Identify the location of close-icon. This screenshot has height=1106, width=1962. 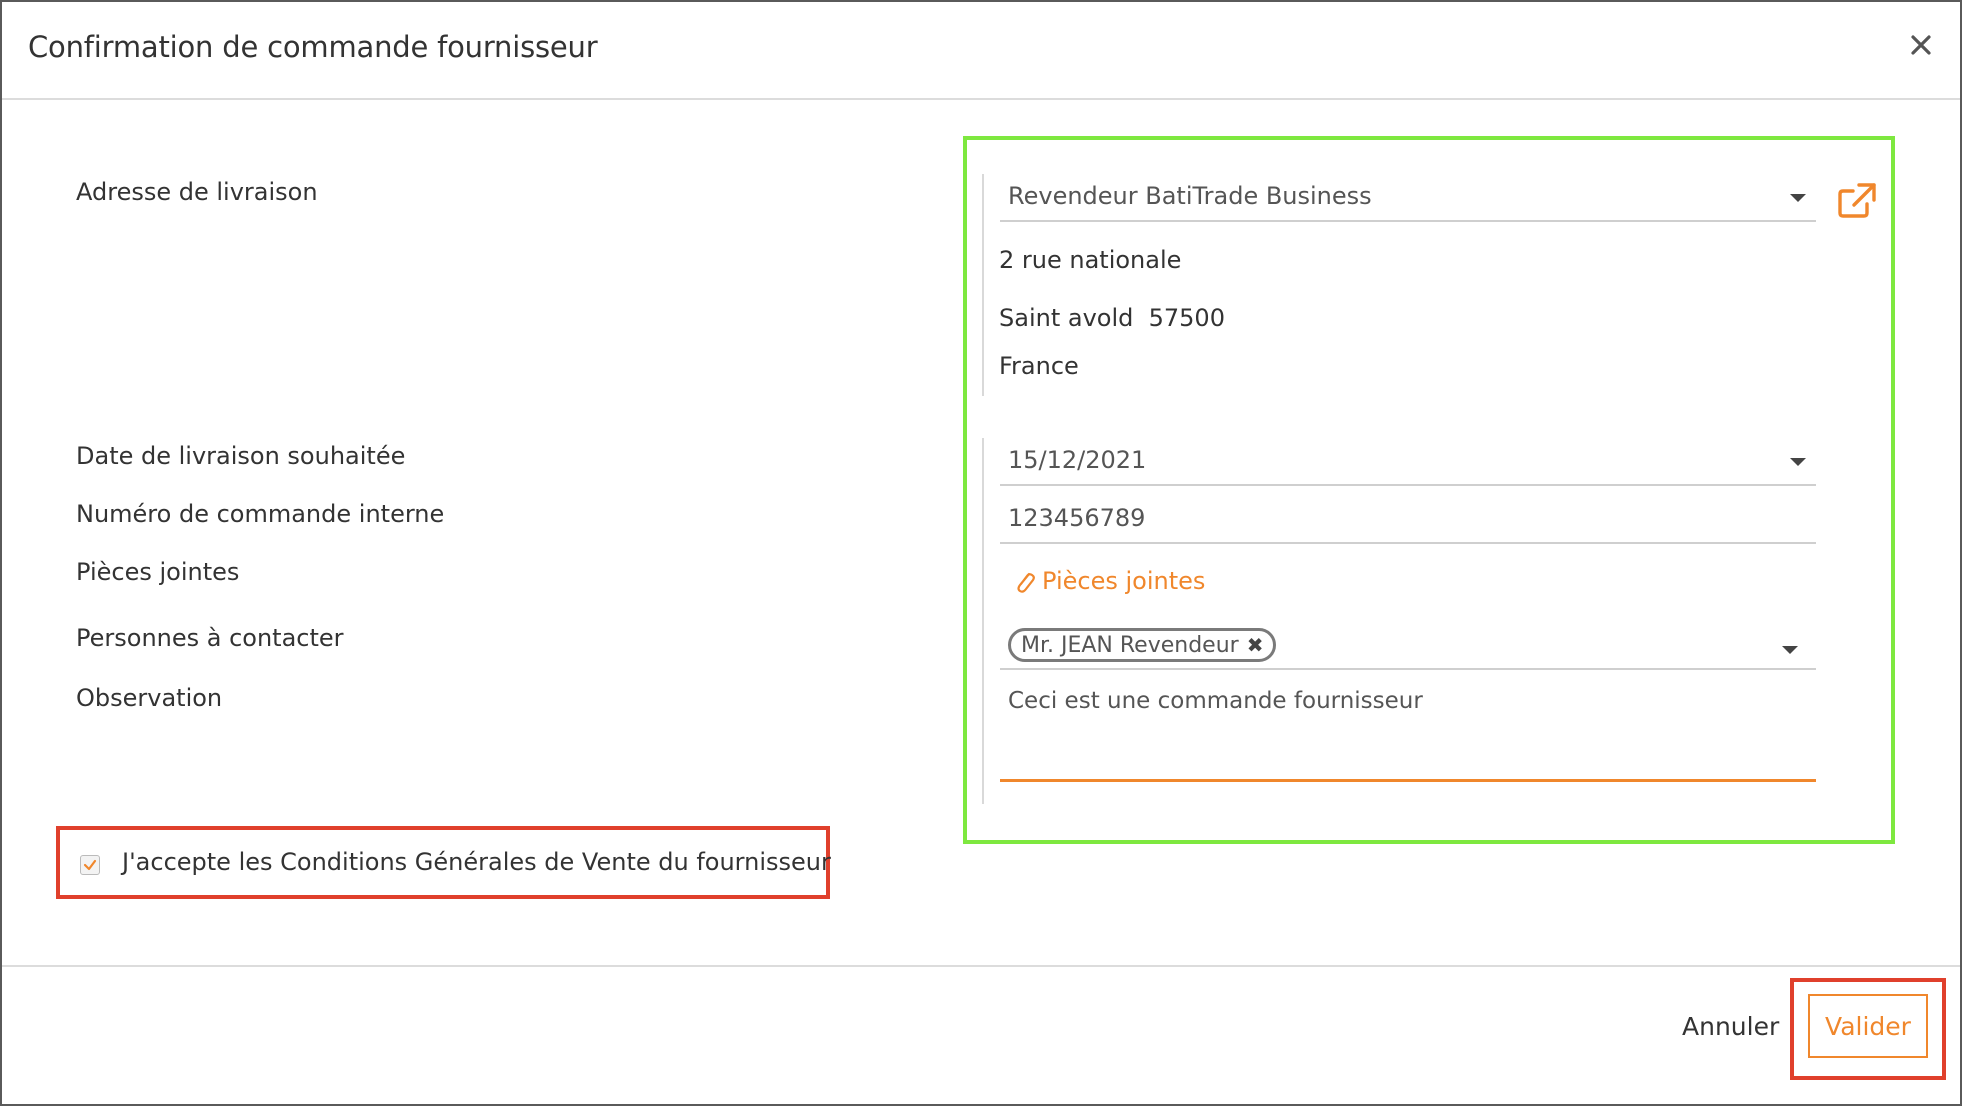
(1921, 45).